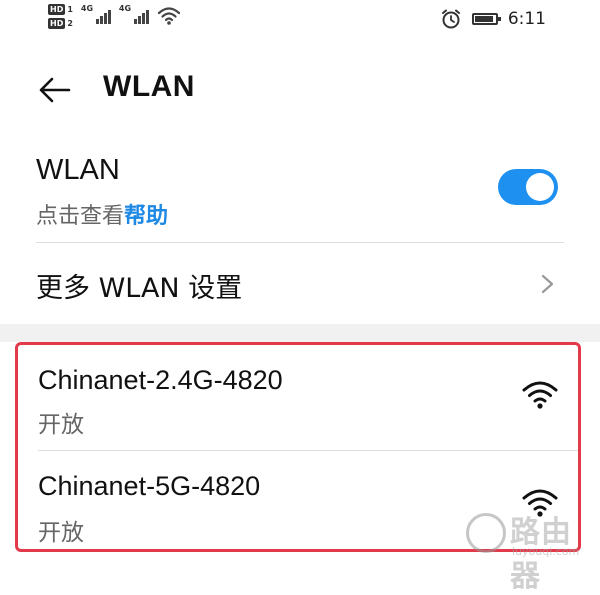  Describe the element at coordinates (70, 23) in the screenshot. I see `sim2-slot: 2` at that location.